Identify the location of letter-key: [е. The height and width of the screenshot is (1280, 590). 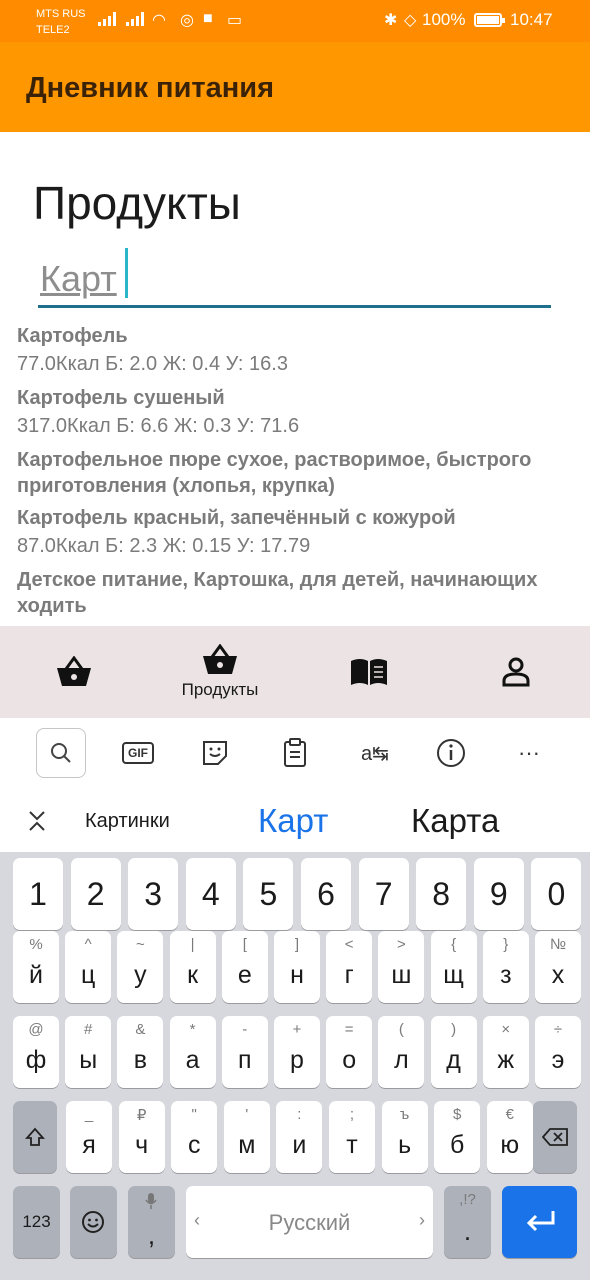
(244, 967).